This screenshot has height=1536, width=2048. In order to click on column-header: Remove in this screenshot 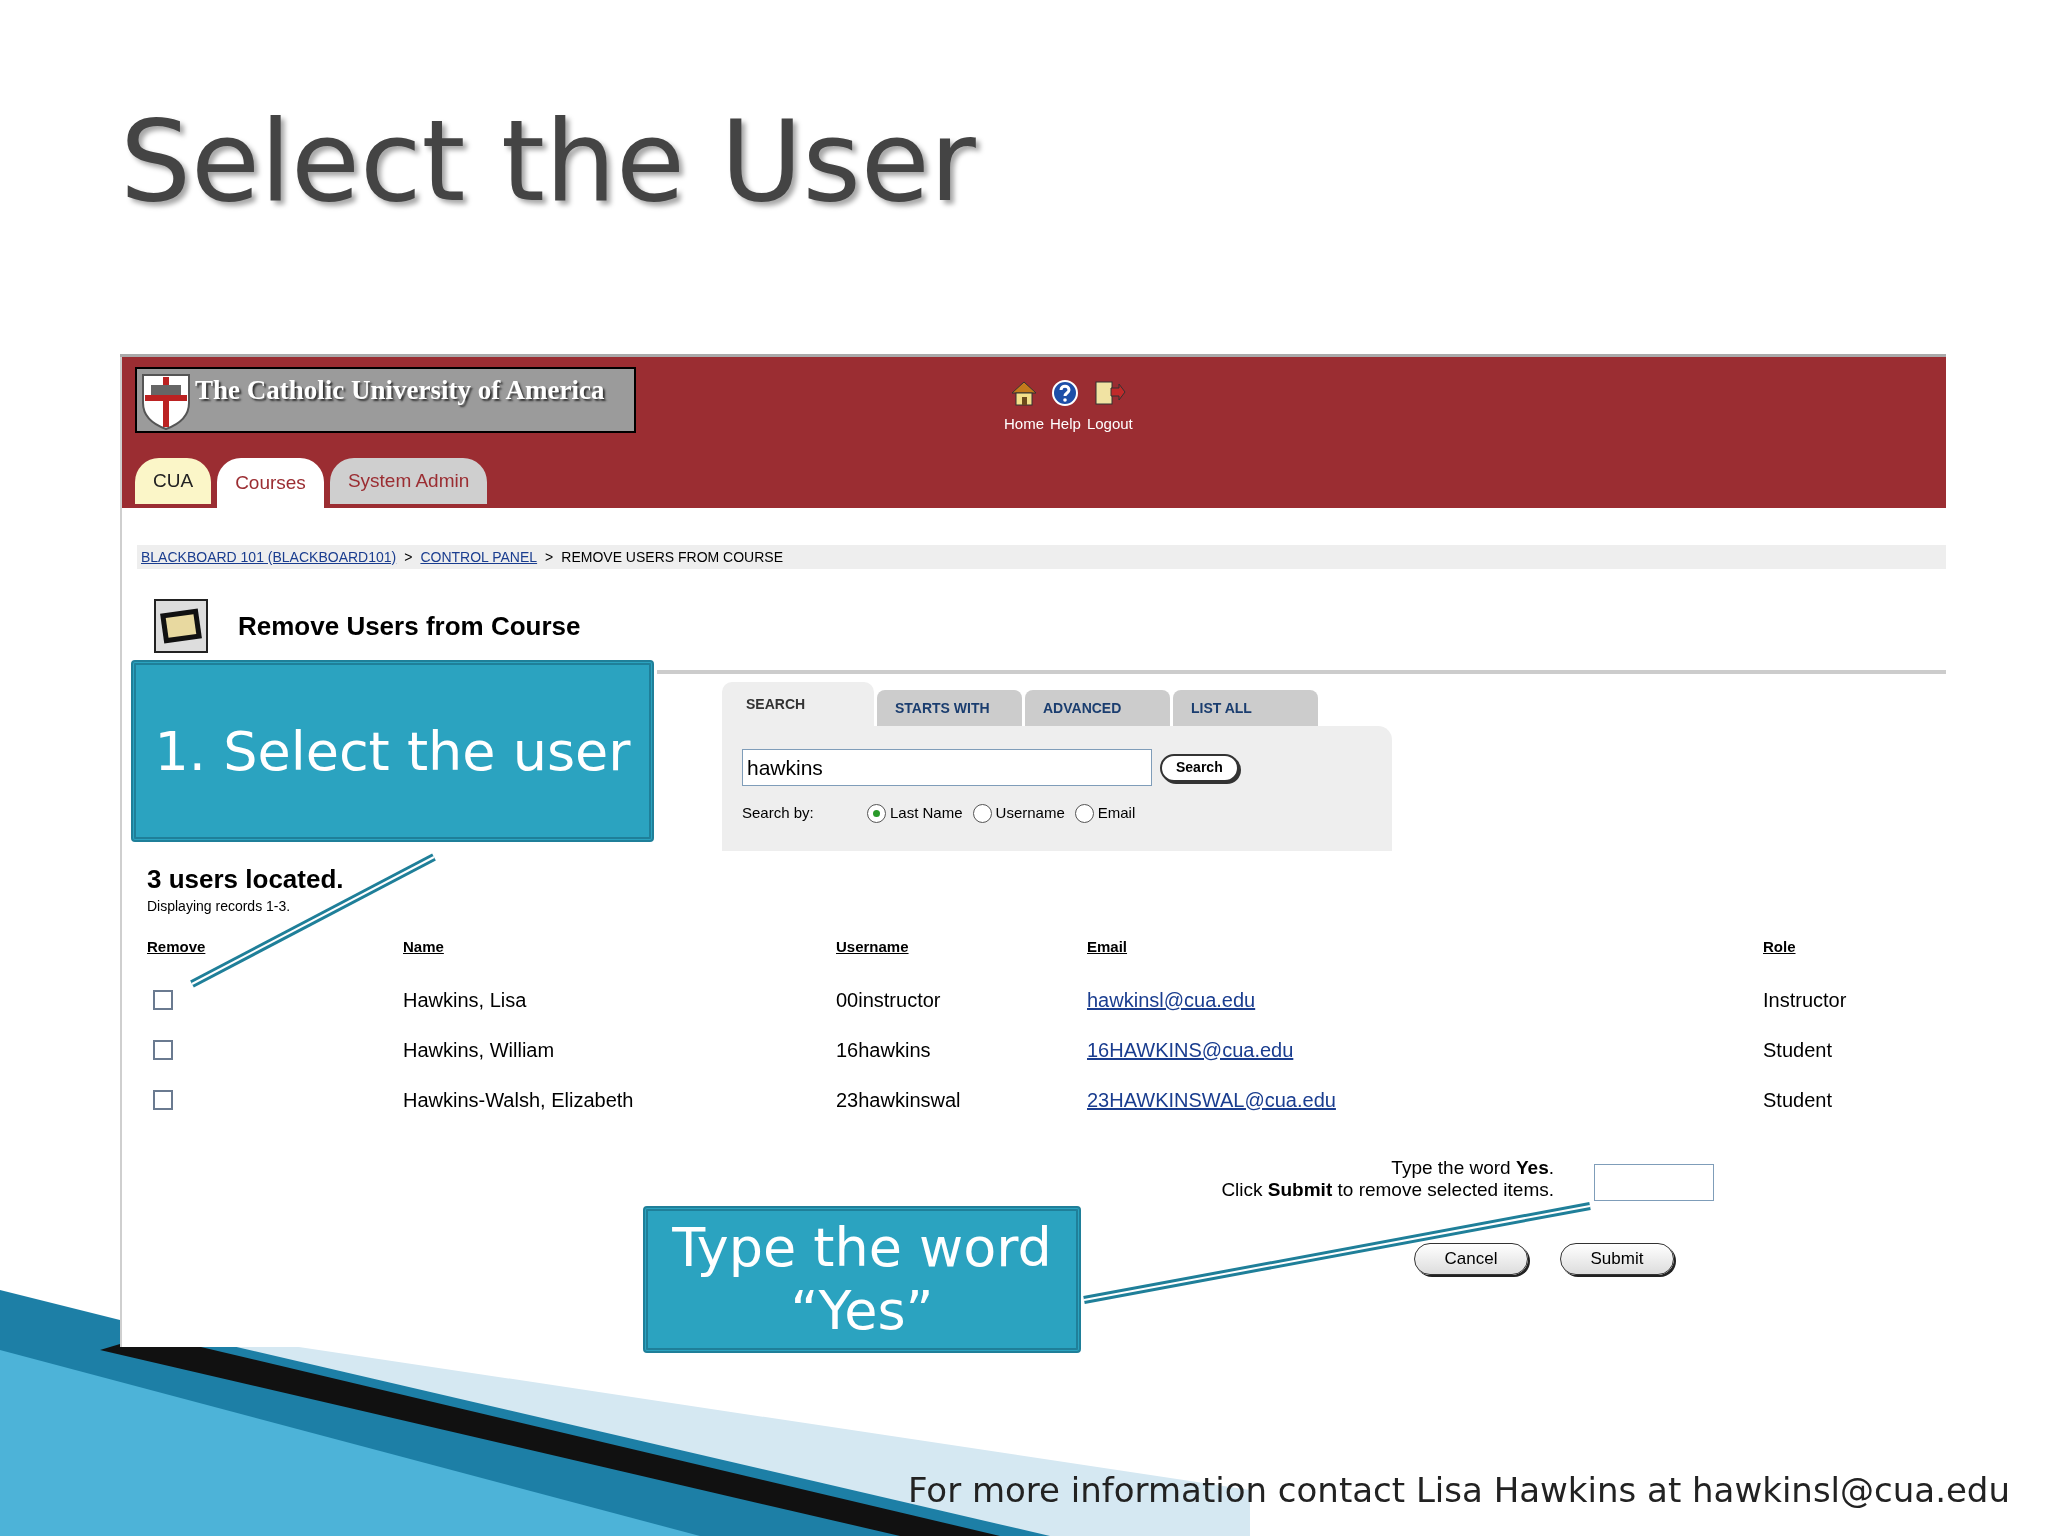, I will do `click(176, 946)`.